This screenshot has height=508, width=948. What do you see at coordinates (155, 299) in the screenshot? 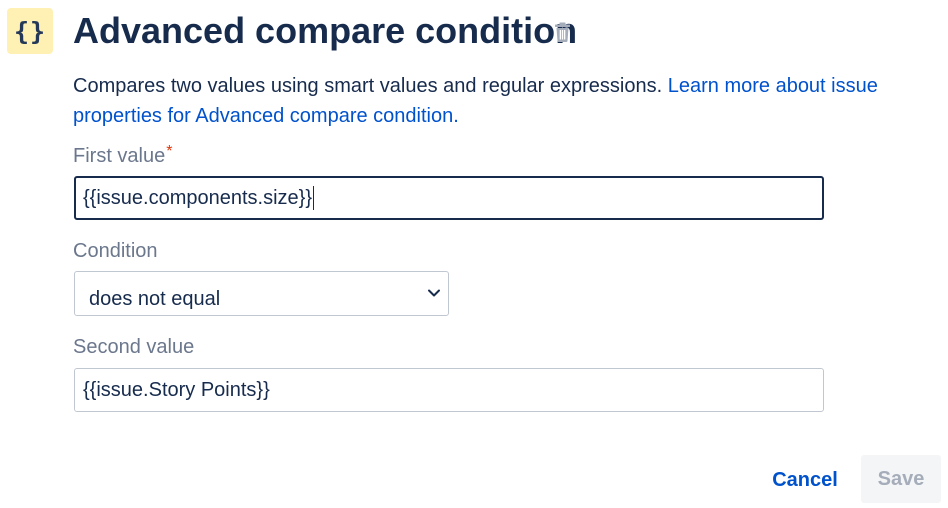
I see `condition-selected-value: does not equal` at bounding box center [155, 299].